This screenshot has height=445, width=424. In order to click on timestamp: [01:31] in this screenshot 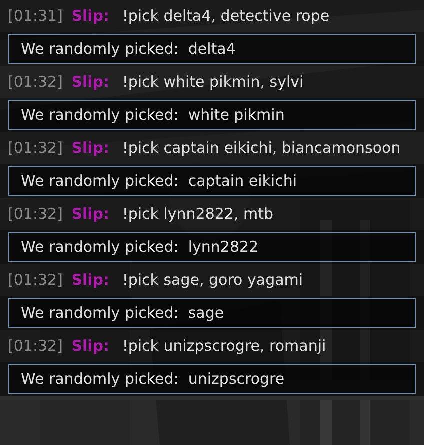, I will do `click(35, 16)`.